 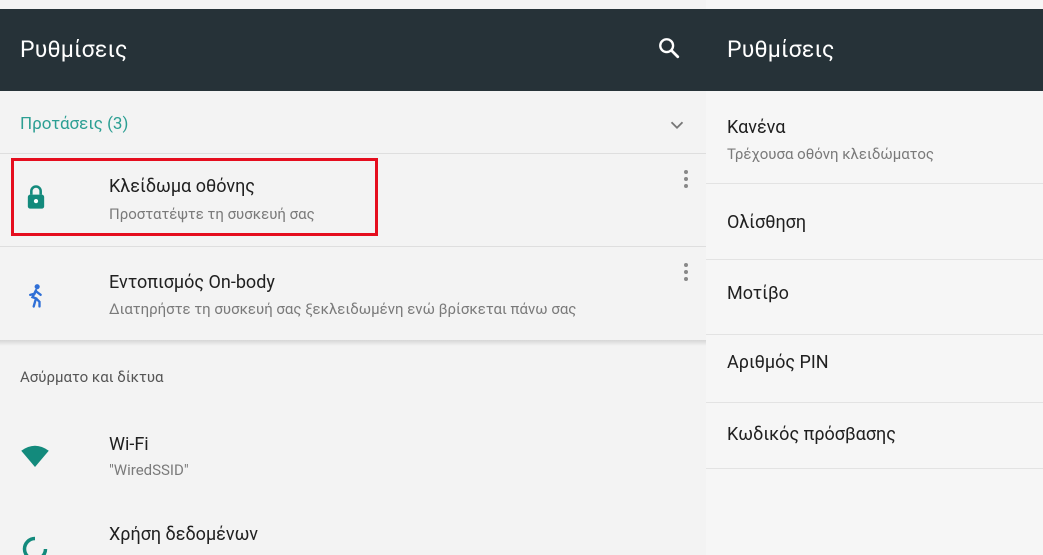 What do you see at coordinates (149, 470) in the screenshot?
I see `settings-item-subtitle: "WiredSSID"` at bounding box center [149, 470].